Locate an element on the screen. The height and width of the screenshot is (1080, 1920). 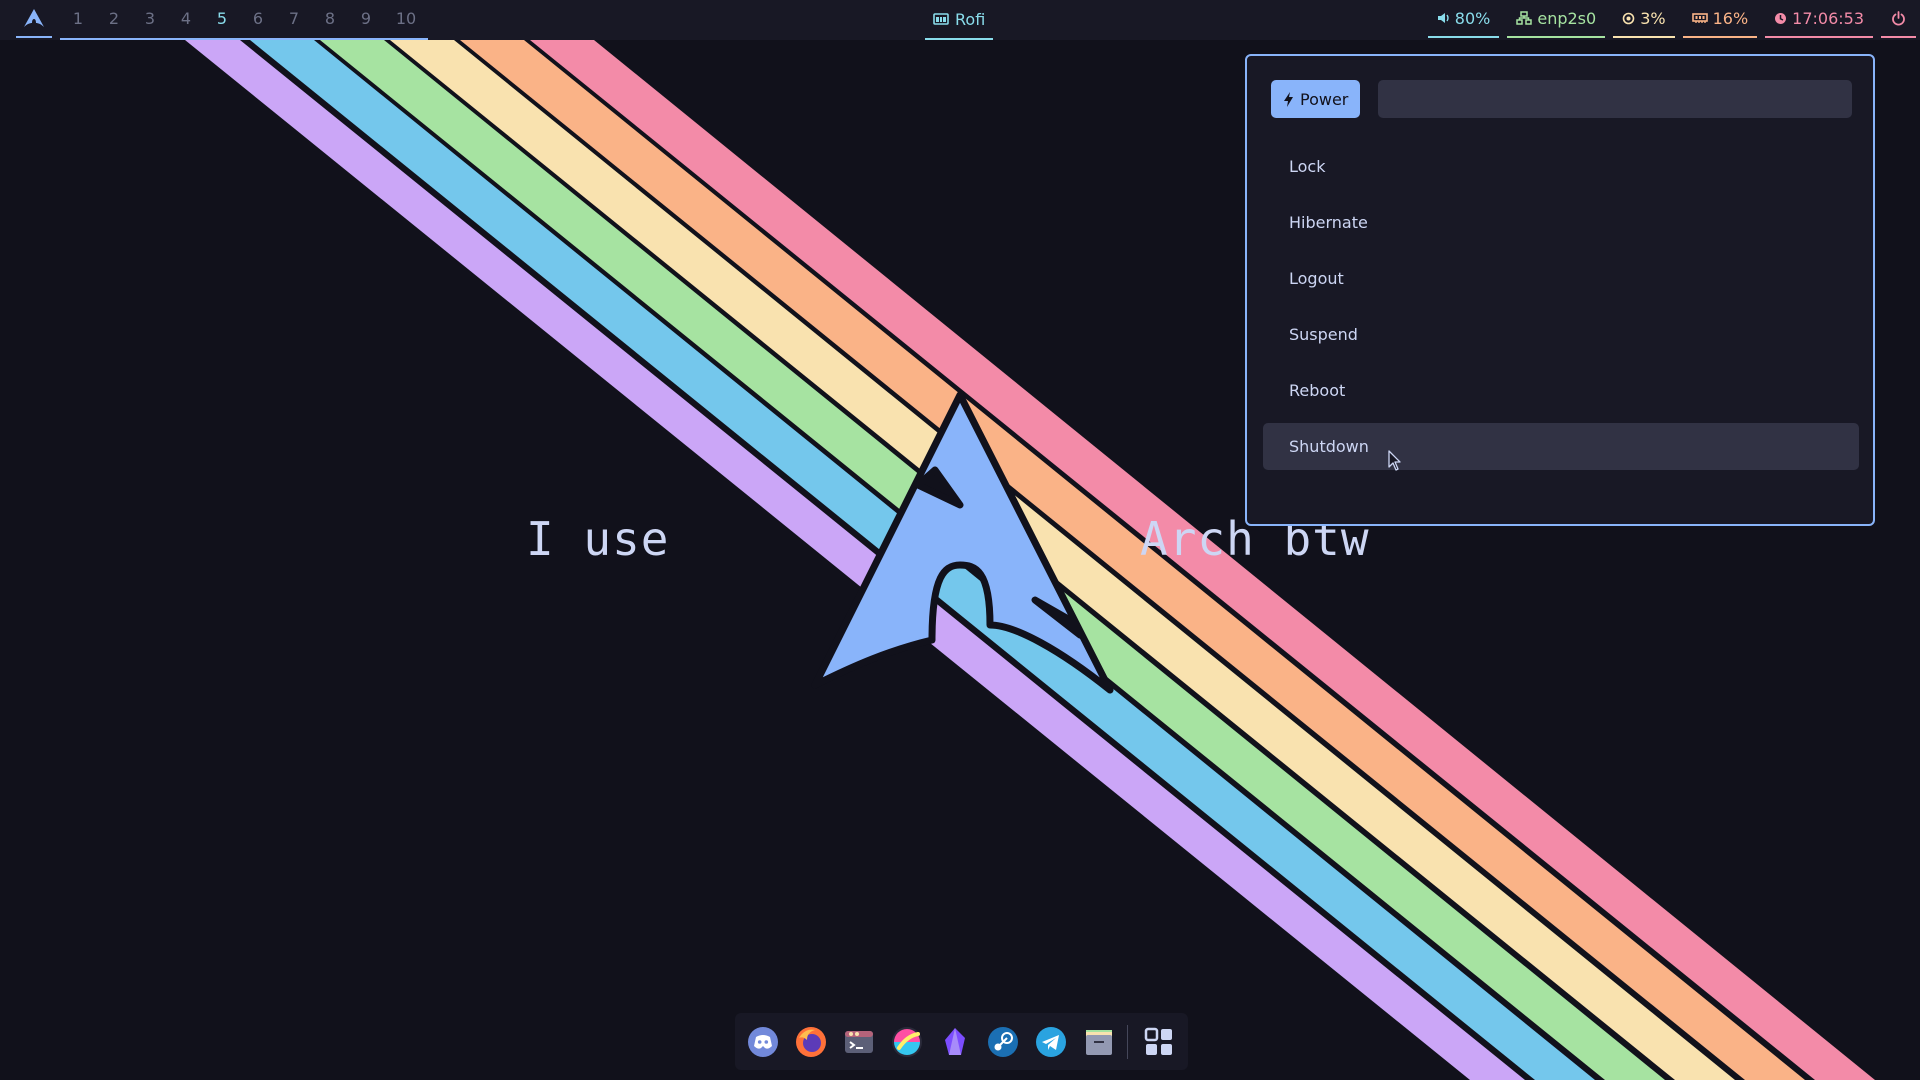
power-icon is located at coordinates (1898, 17).